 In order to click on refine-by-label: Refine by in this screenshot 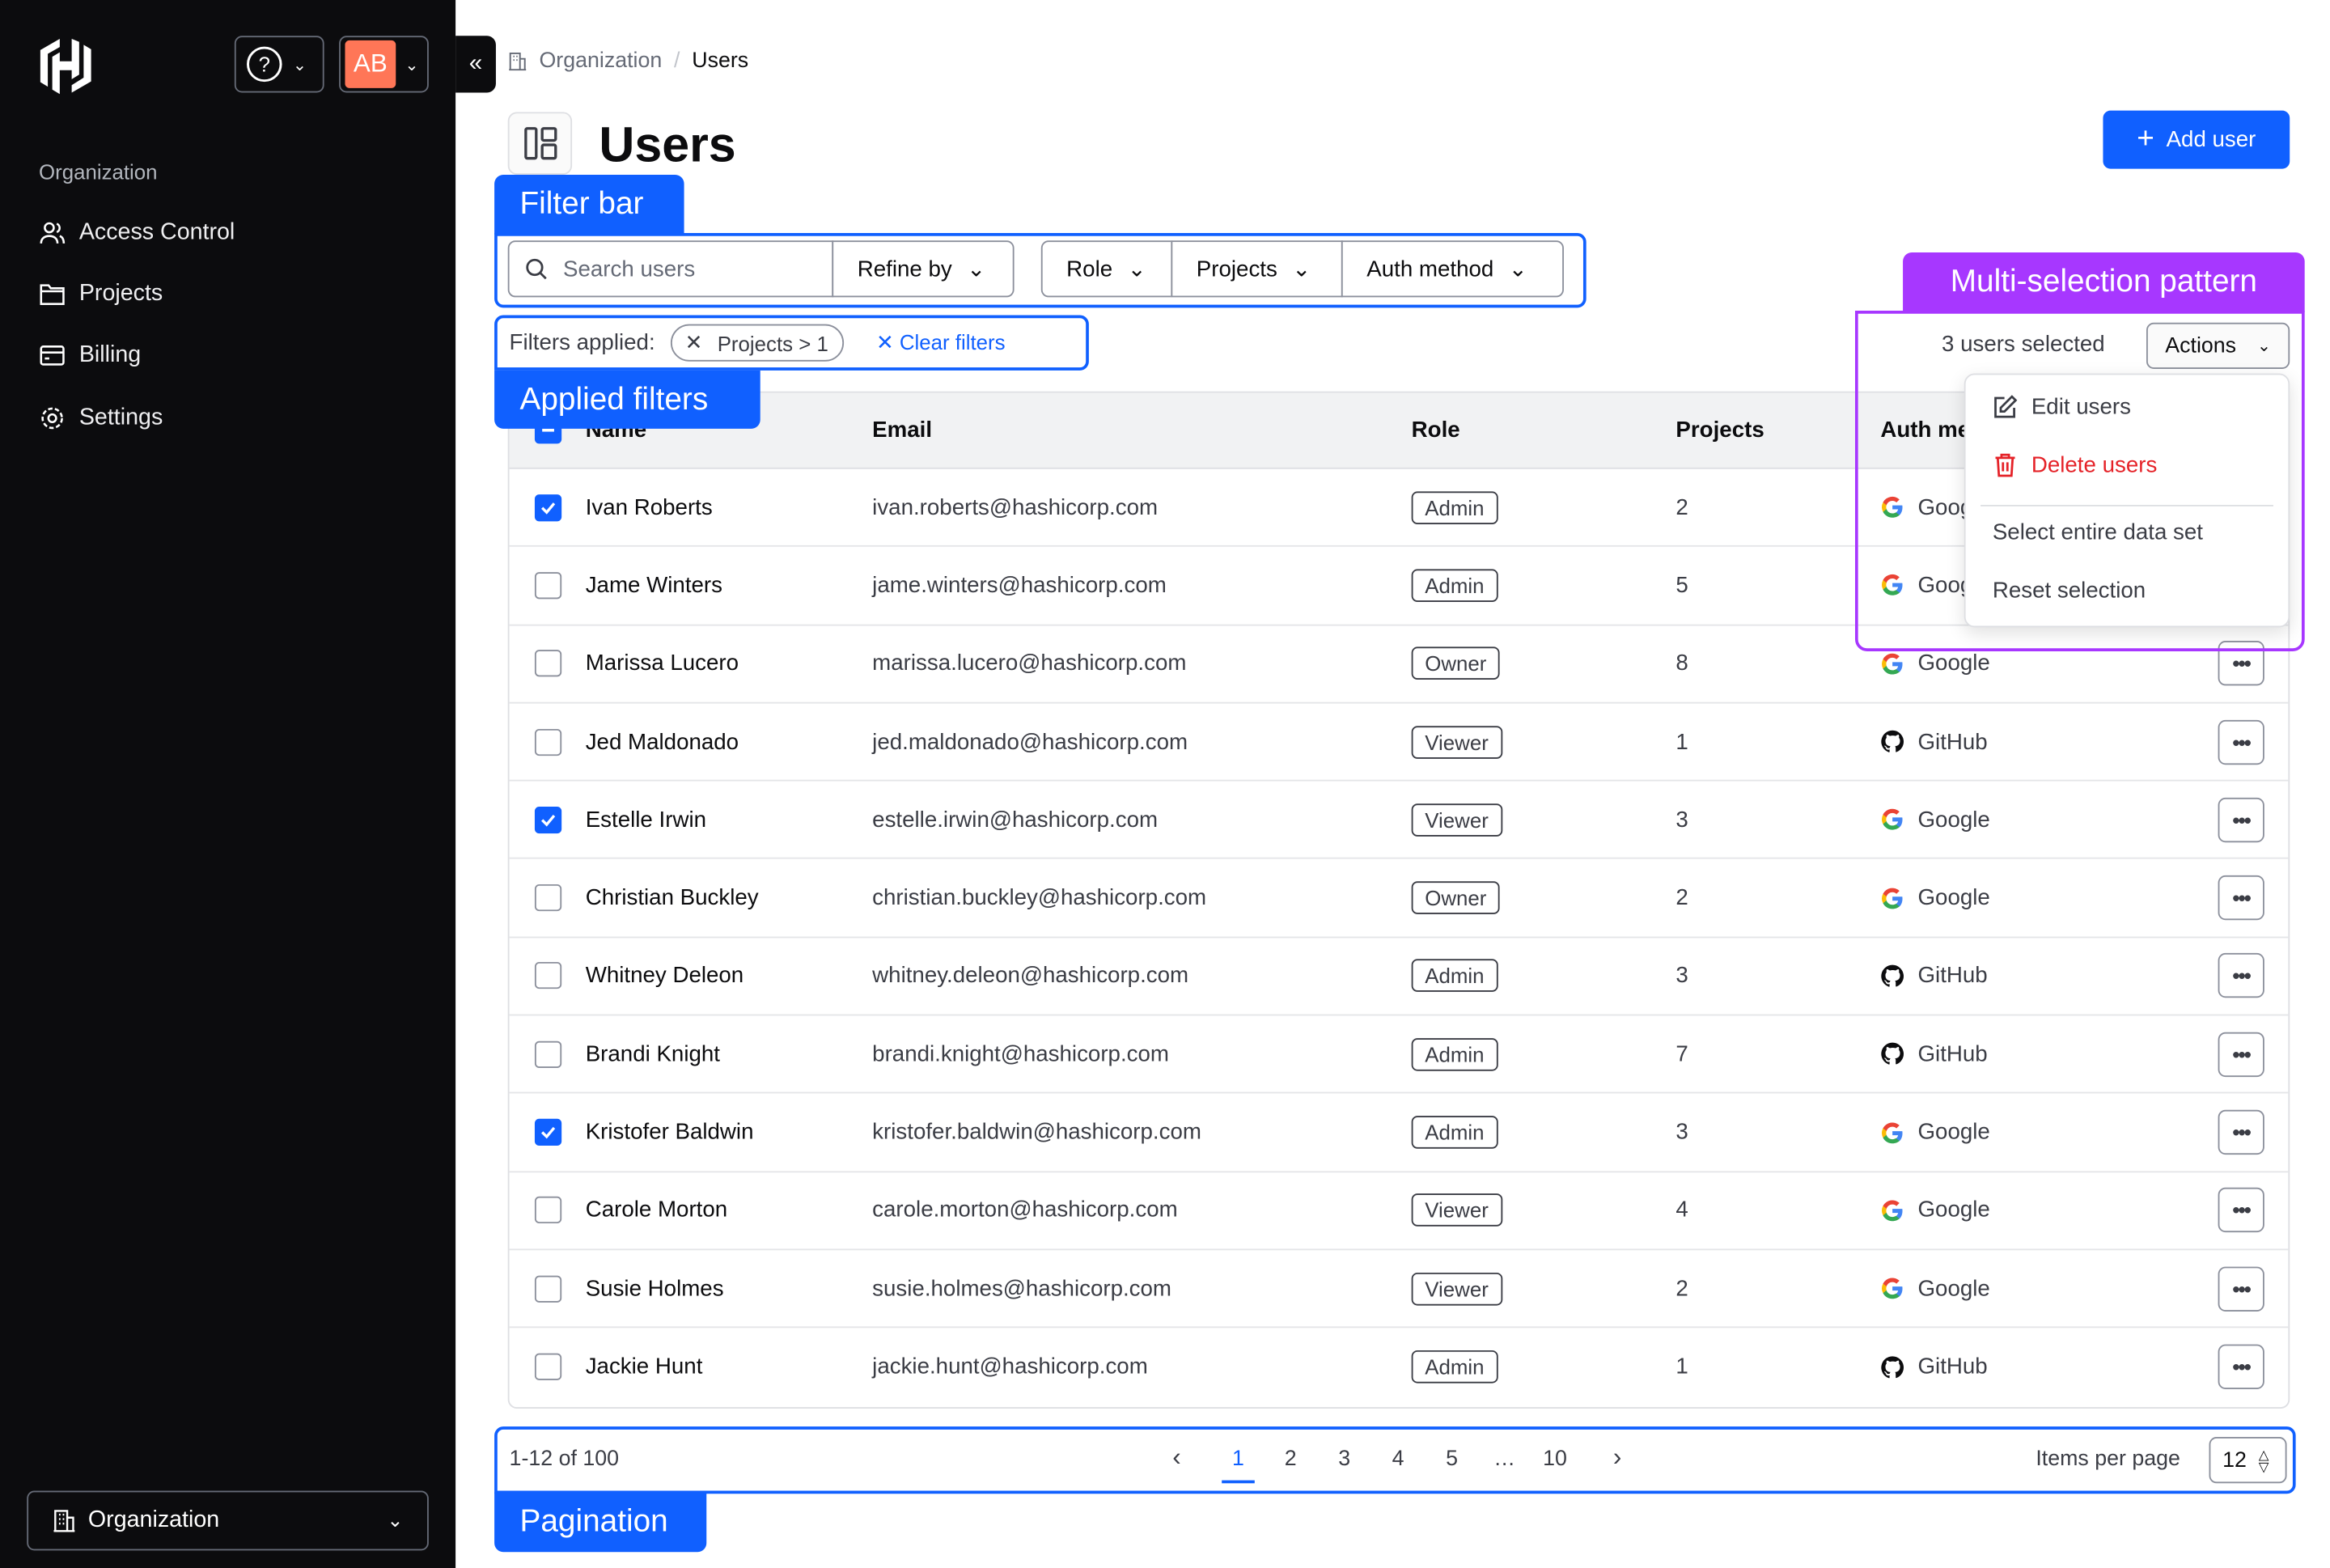, I will do `click(905, 269)`.